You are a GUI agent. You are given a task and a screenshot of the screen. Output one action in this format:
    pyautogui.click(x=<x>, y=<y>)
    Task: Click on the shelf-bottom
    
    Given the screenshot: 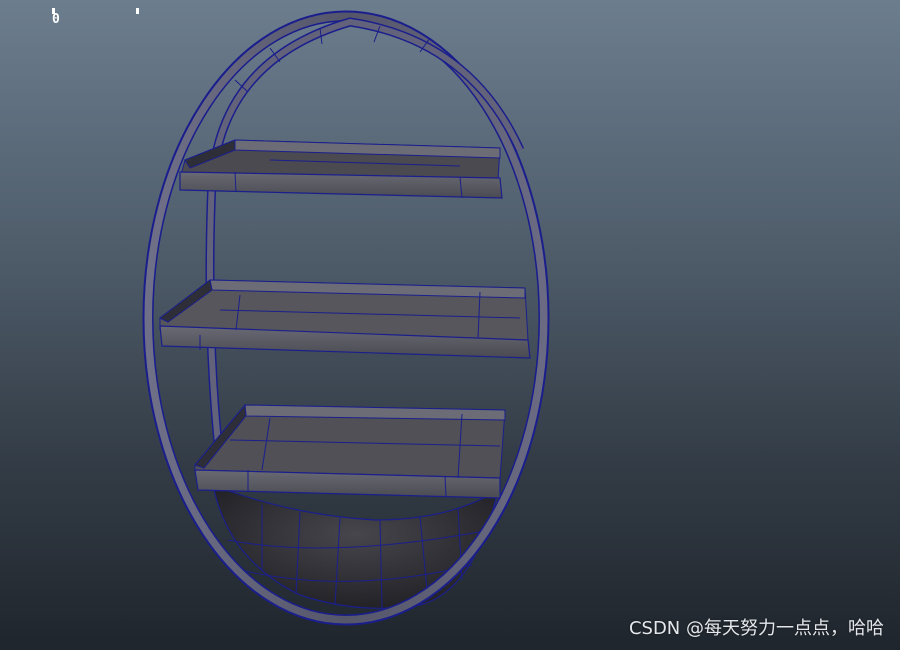 What is the action you would take?
    pyautogui.click(x=350, y=451)
    